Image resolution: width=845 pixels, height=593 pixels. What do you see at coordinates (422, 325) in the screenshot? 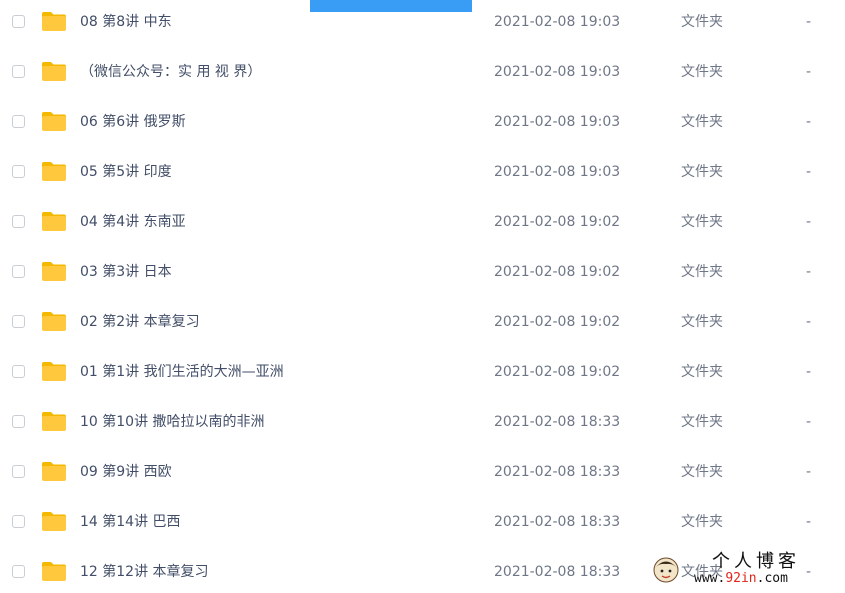
I see `file-row: 02 第2讲 本章复习 2021-02-08 19:02 文件夹 -` at bounding box center [422, 325].